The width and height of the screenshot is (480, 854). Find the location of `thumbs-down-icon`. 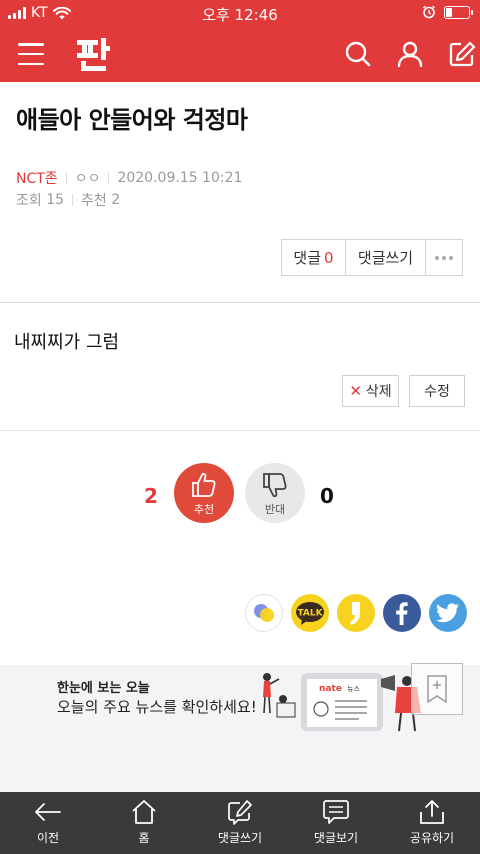

thumbs-down-icon is located at coordinates (275, 484).